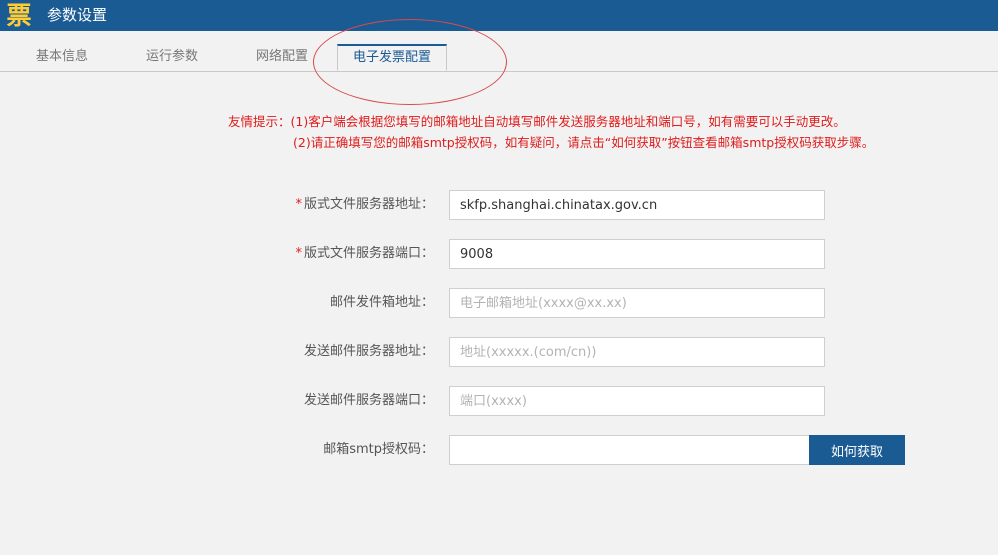  What do you see at coordinates (499, 51) in the screenshot?
I see `tab-bar: 基本信息 运行参数 网络配置 电子发票配置` at bounding box center [499, 51].